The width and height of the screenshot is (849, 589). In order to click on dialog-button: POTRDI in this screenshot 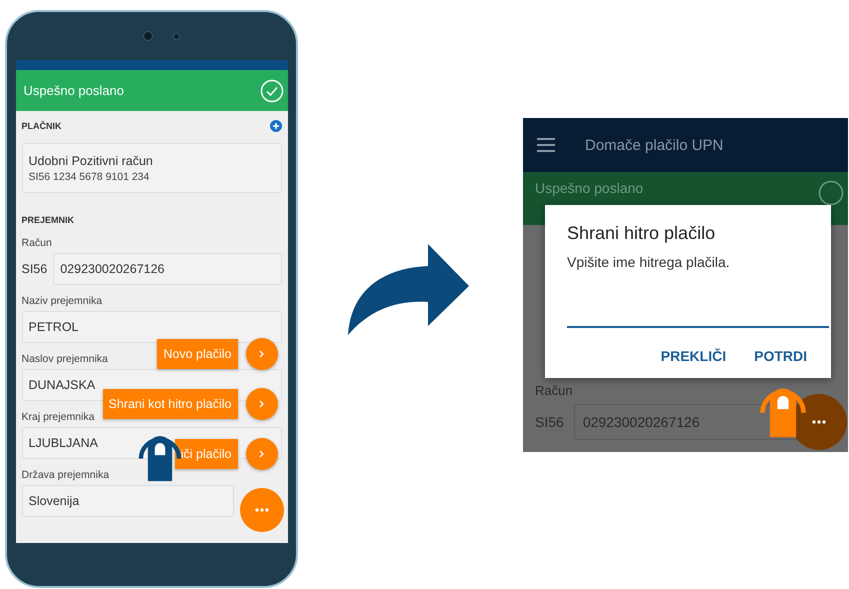, I will do `click(780, 356)`.